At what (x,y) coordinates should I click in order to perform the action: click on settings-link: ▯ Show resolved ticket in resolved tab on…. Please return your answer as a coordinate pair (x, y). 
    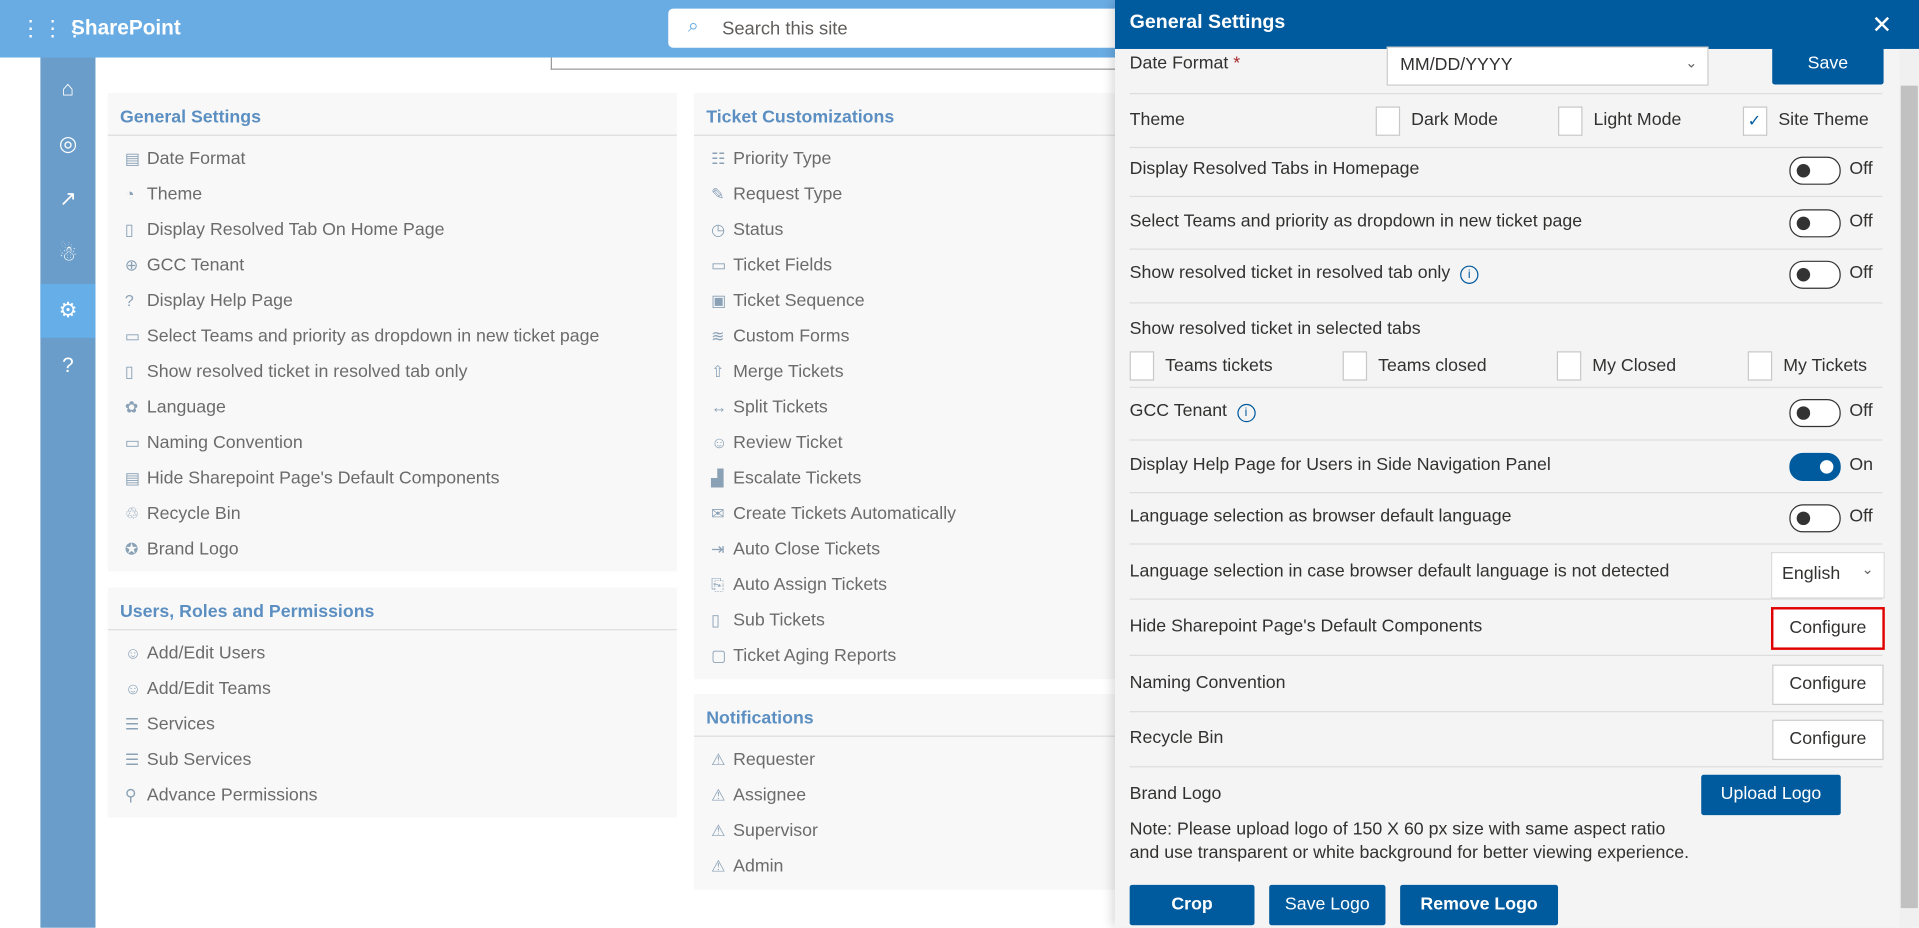
    Looking at the image, I should click on (296, 372).